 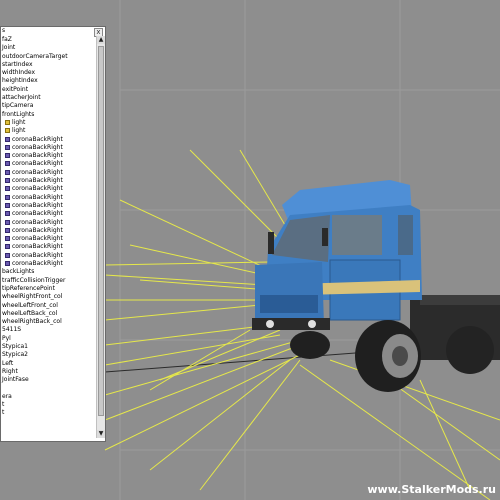 I want to click on light-node-icon, so click(x=7, y=122).